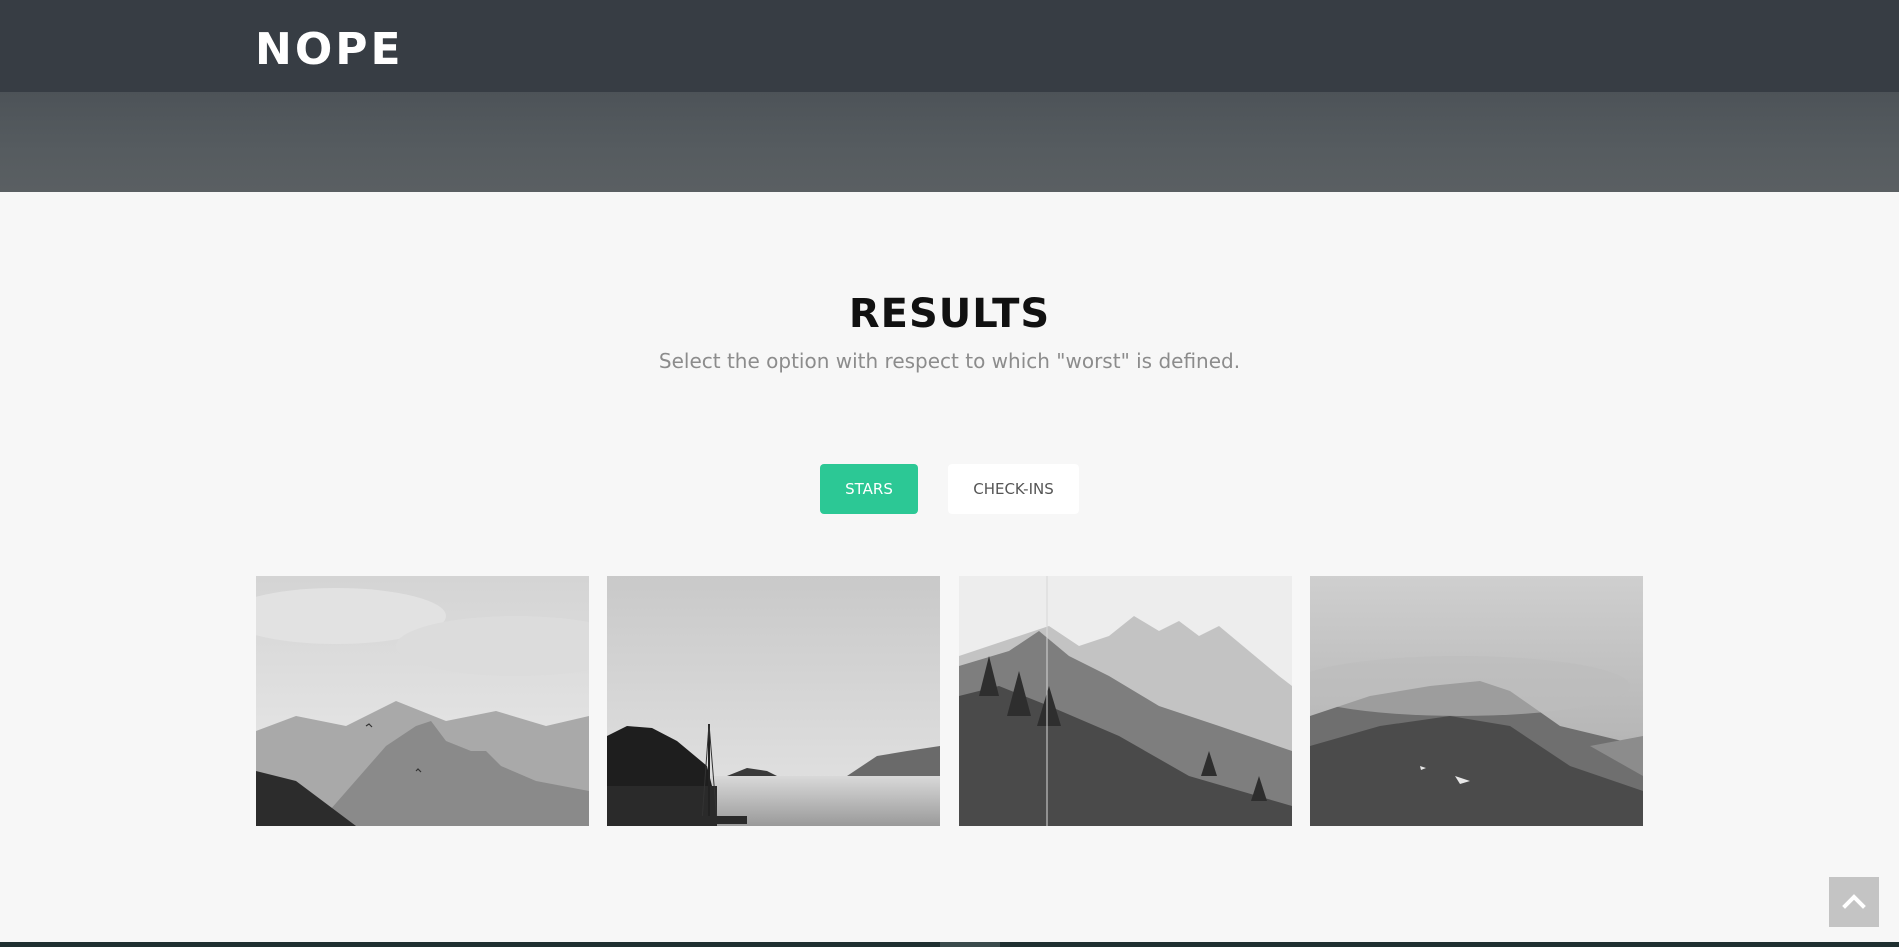 This screenshot has width=1899, height=947. I want to click on misty-mountain-photo, so click(1476, 701).